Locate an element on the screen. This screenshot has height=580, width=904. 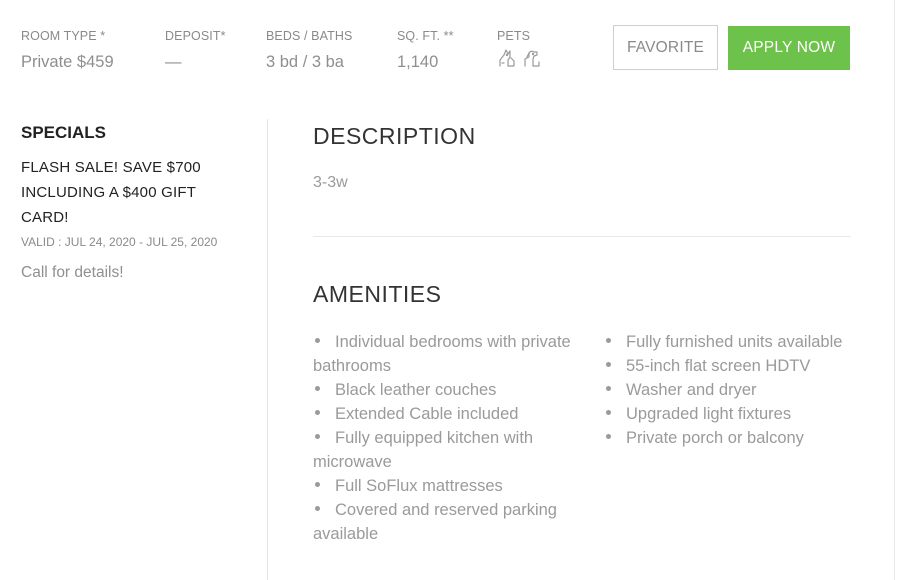
amenity-label: Full SoFlux mattresses is located at coordinates (419, 486).